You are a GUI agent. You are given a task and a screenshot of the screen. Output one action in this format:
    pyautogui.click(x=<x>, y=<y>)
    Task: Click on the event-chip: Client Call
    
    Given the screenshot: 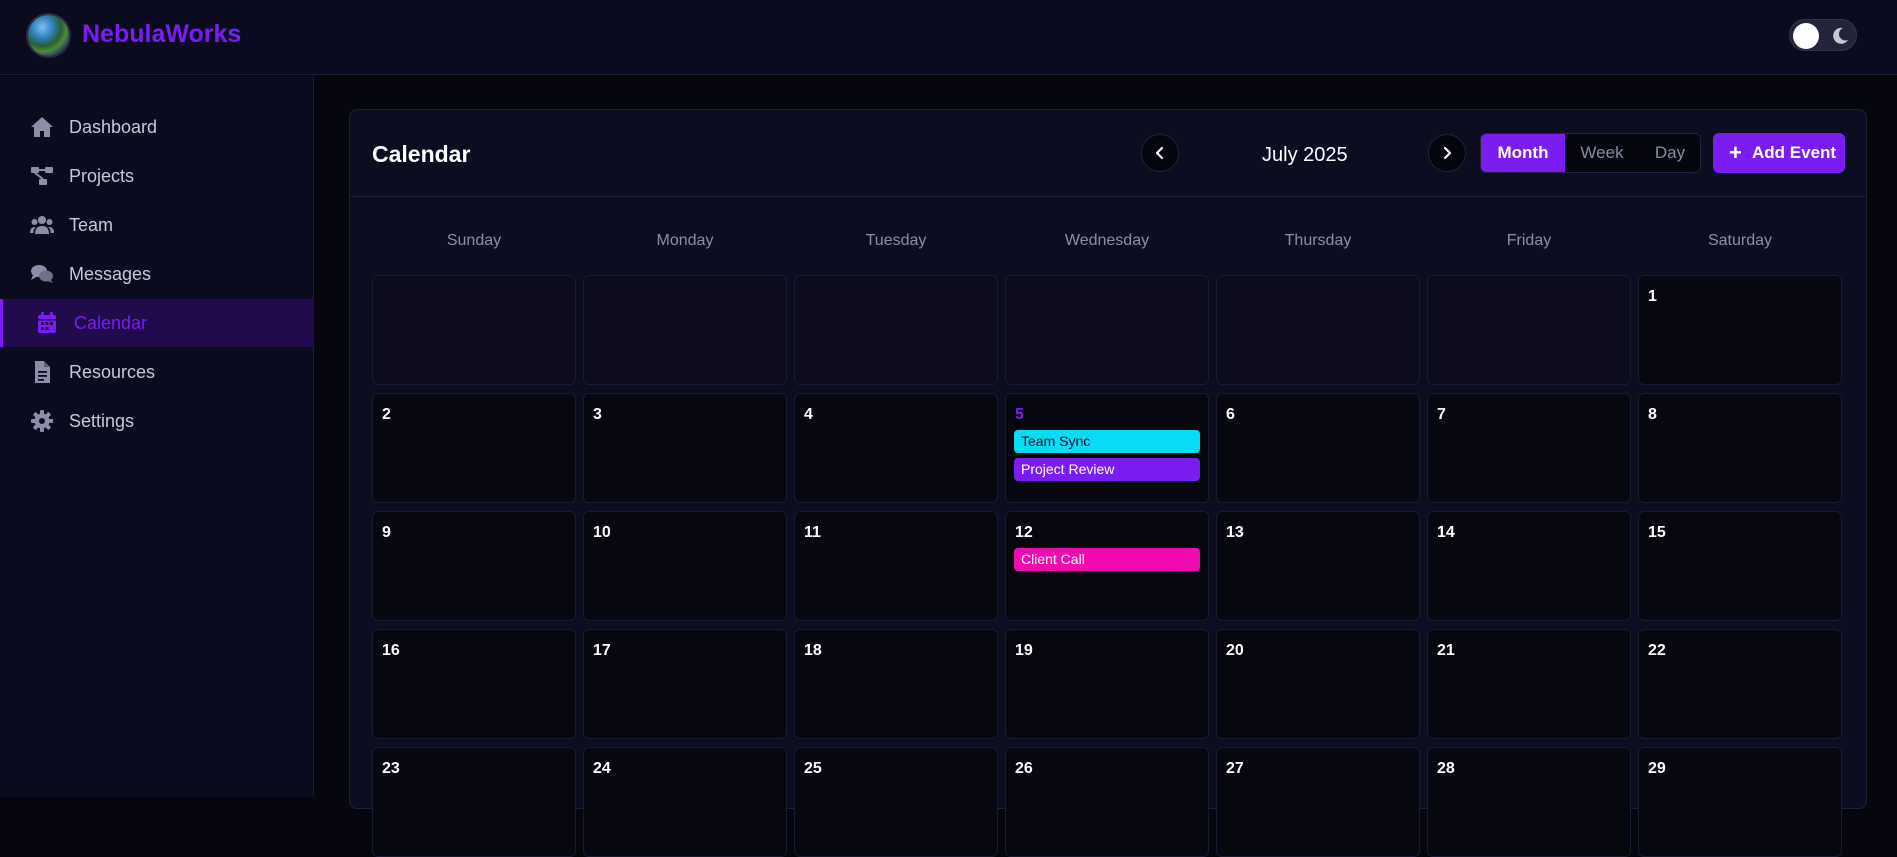 What is the action you would take?
    pyautogui.click(x=1107, y=559)
    